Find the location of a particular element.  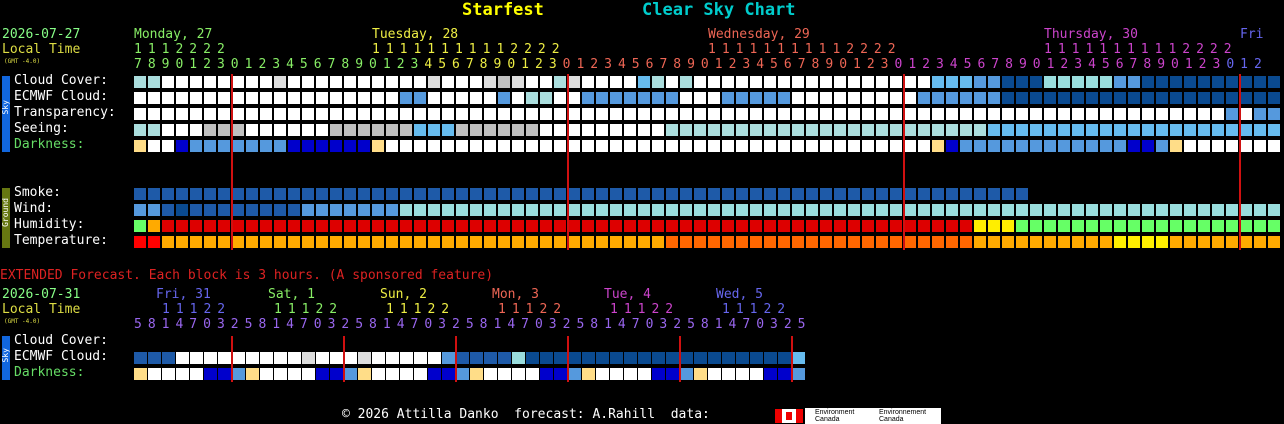

environment-canada-logo: Environment Canada Environnement Canada is located at coordinates (873, 416).